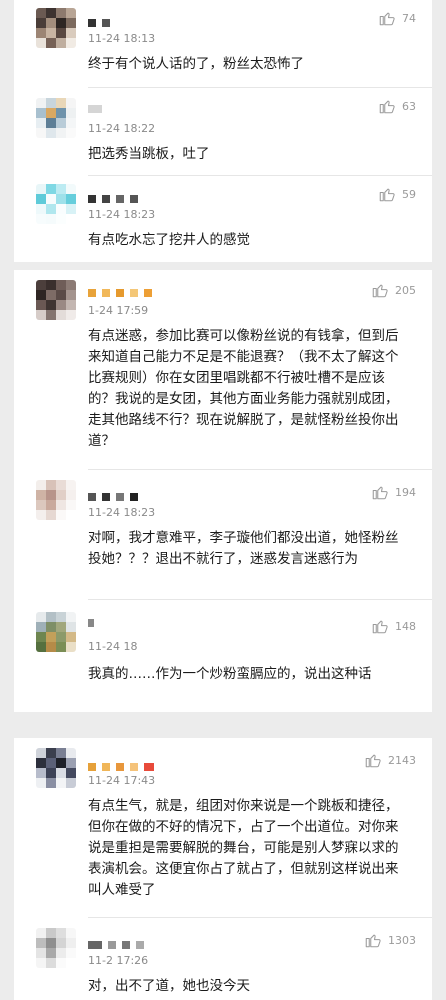 The width and height of the screenshot is (446, 1000). Describe the element at coordinates (405, 626) in the screenshot. I see `like-count: 148` at that location.